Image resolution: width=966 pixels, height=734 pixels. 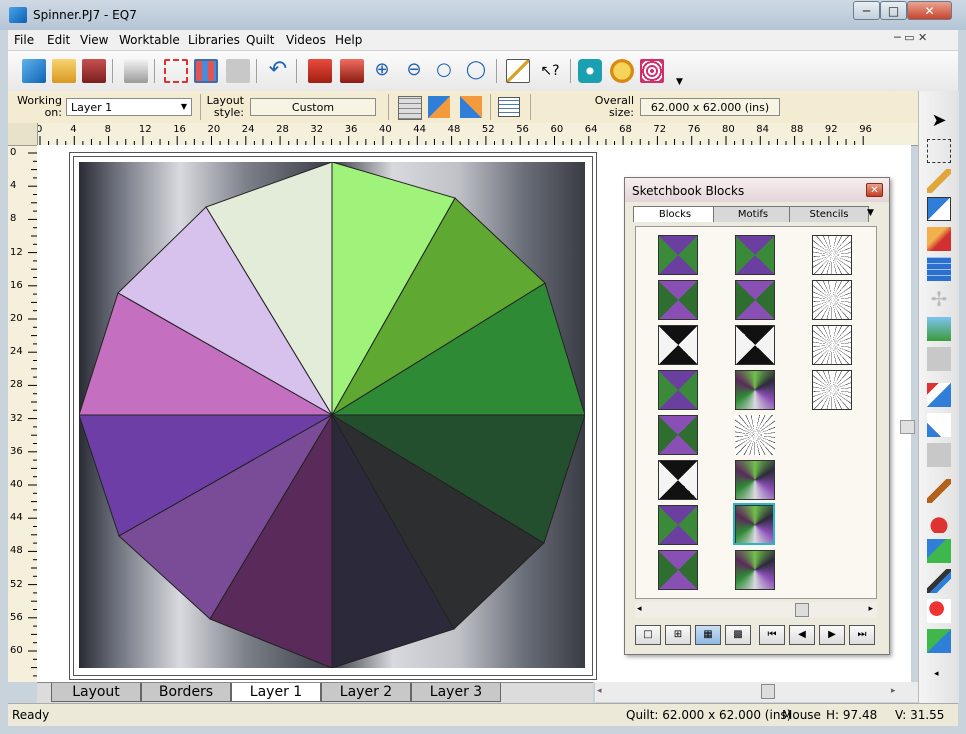 I want to click on marquee-select-icon, so click(x=939, y=151).